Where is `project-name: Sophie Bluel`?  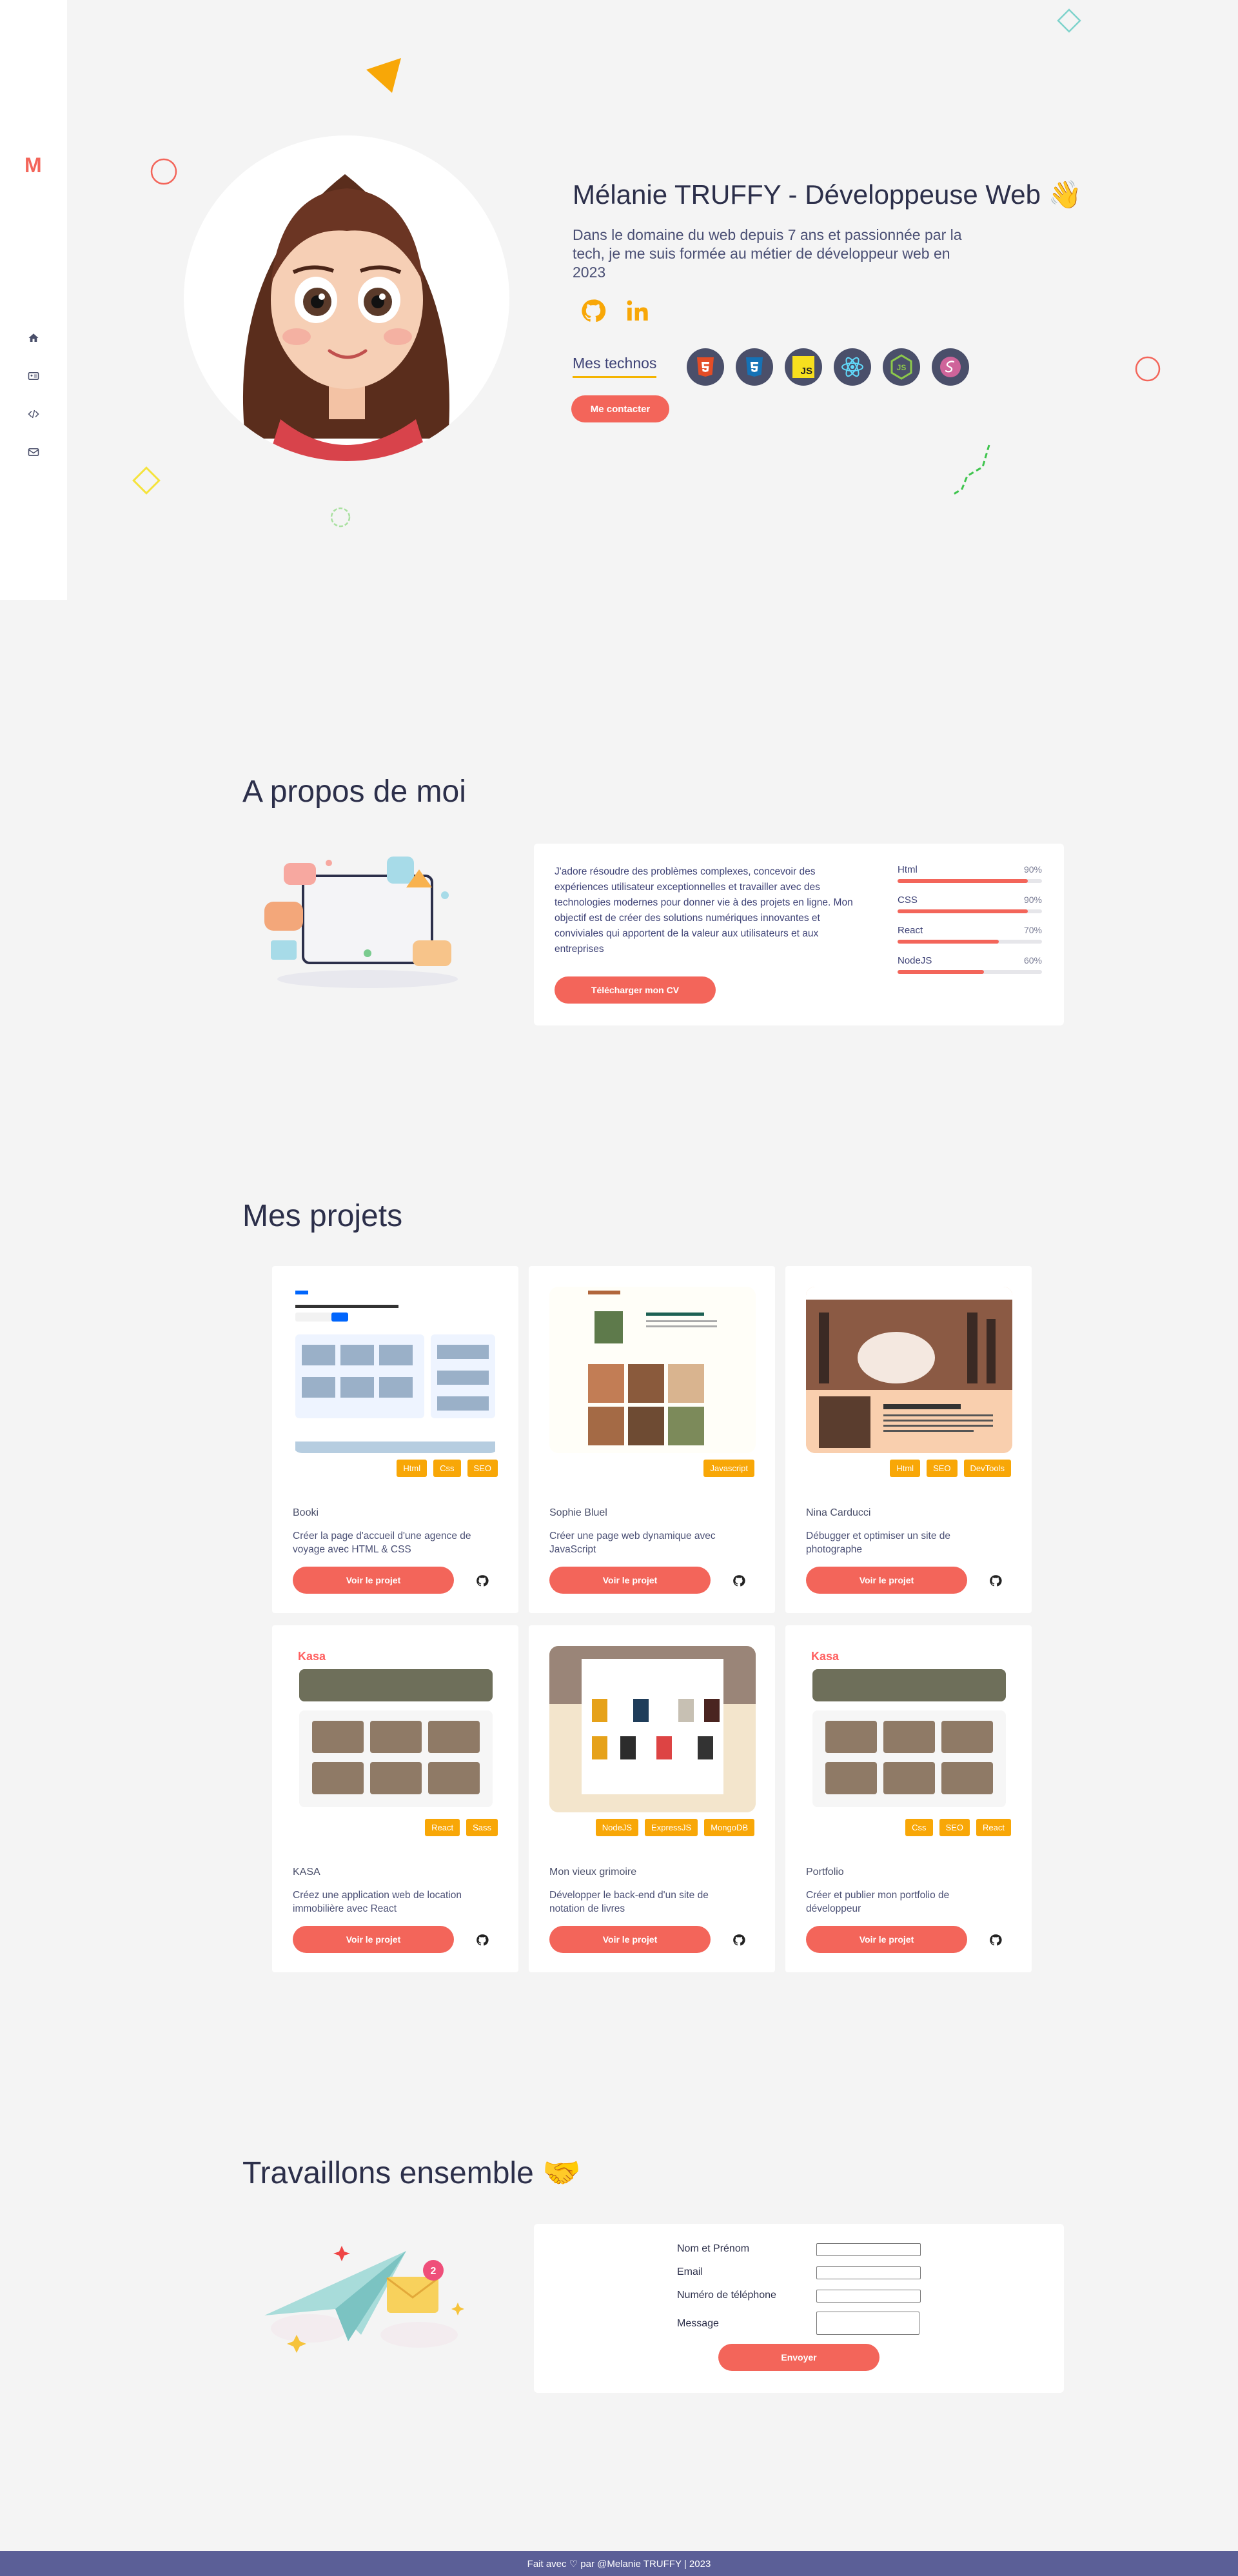
project-name: Sophie Bluel is located at coordinates (578, 1513).